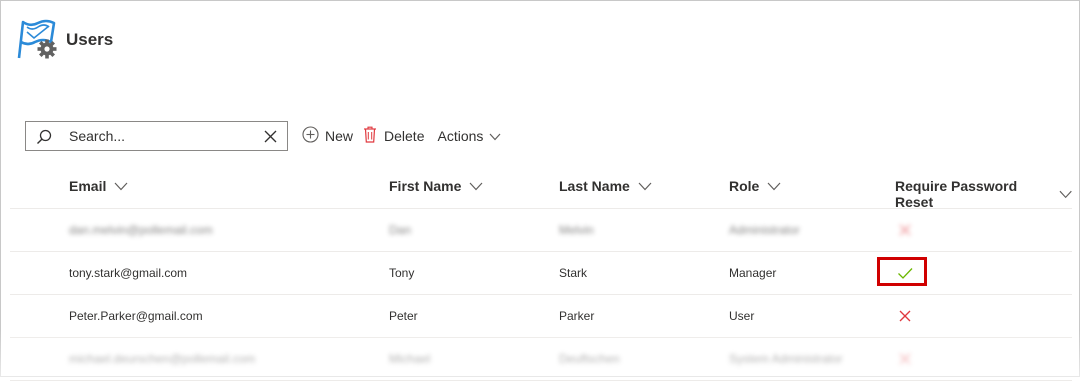 Image resolution: width=1080 pixels, height=381 pixels. I want to click on role-cell: Manager, so click(753, 273).